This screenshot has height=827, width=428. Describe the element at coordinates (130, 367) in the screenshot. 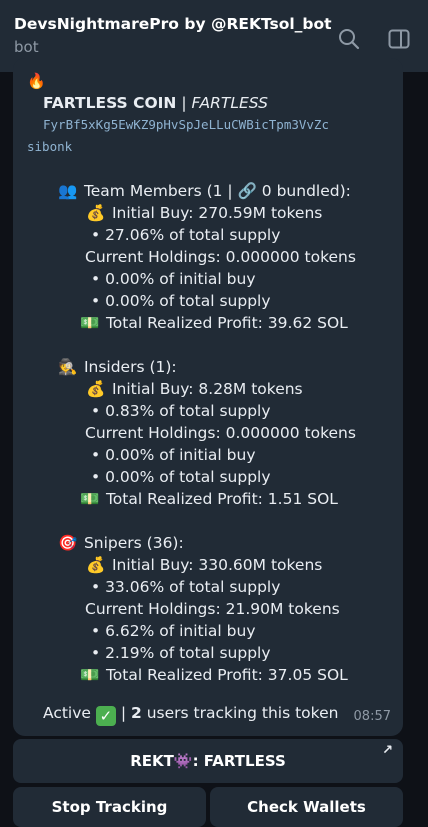

I see `insiders-heading: Insiders (1):` at that location.